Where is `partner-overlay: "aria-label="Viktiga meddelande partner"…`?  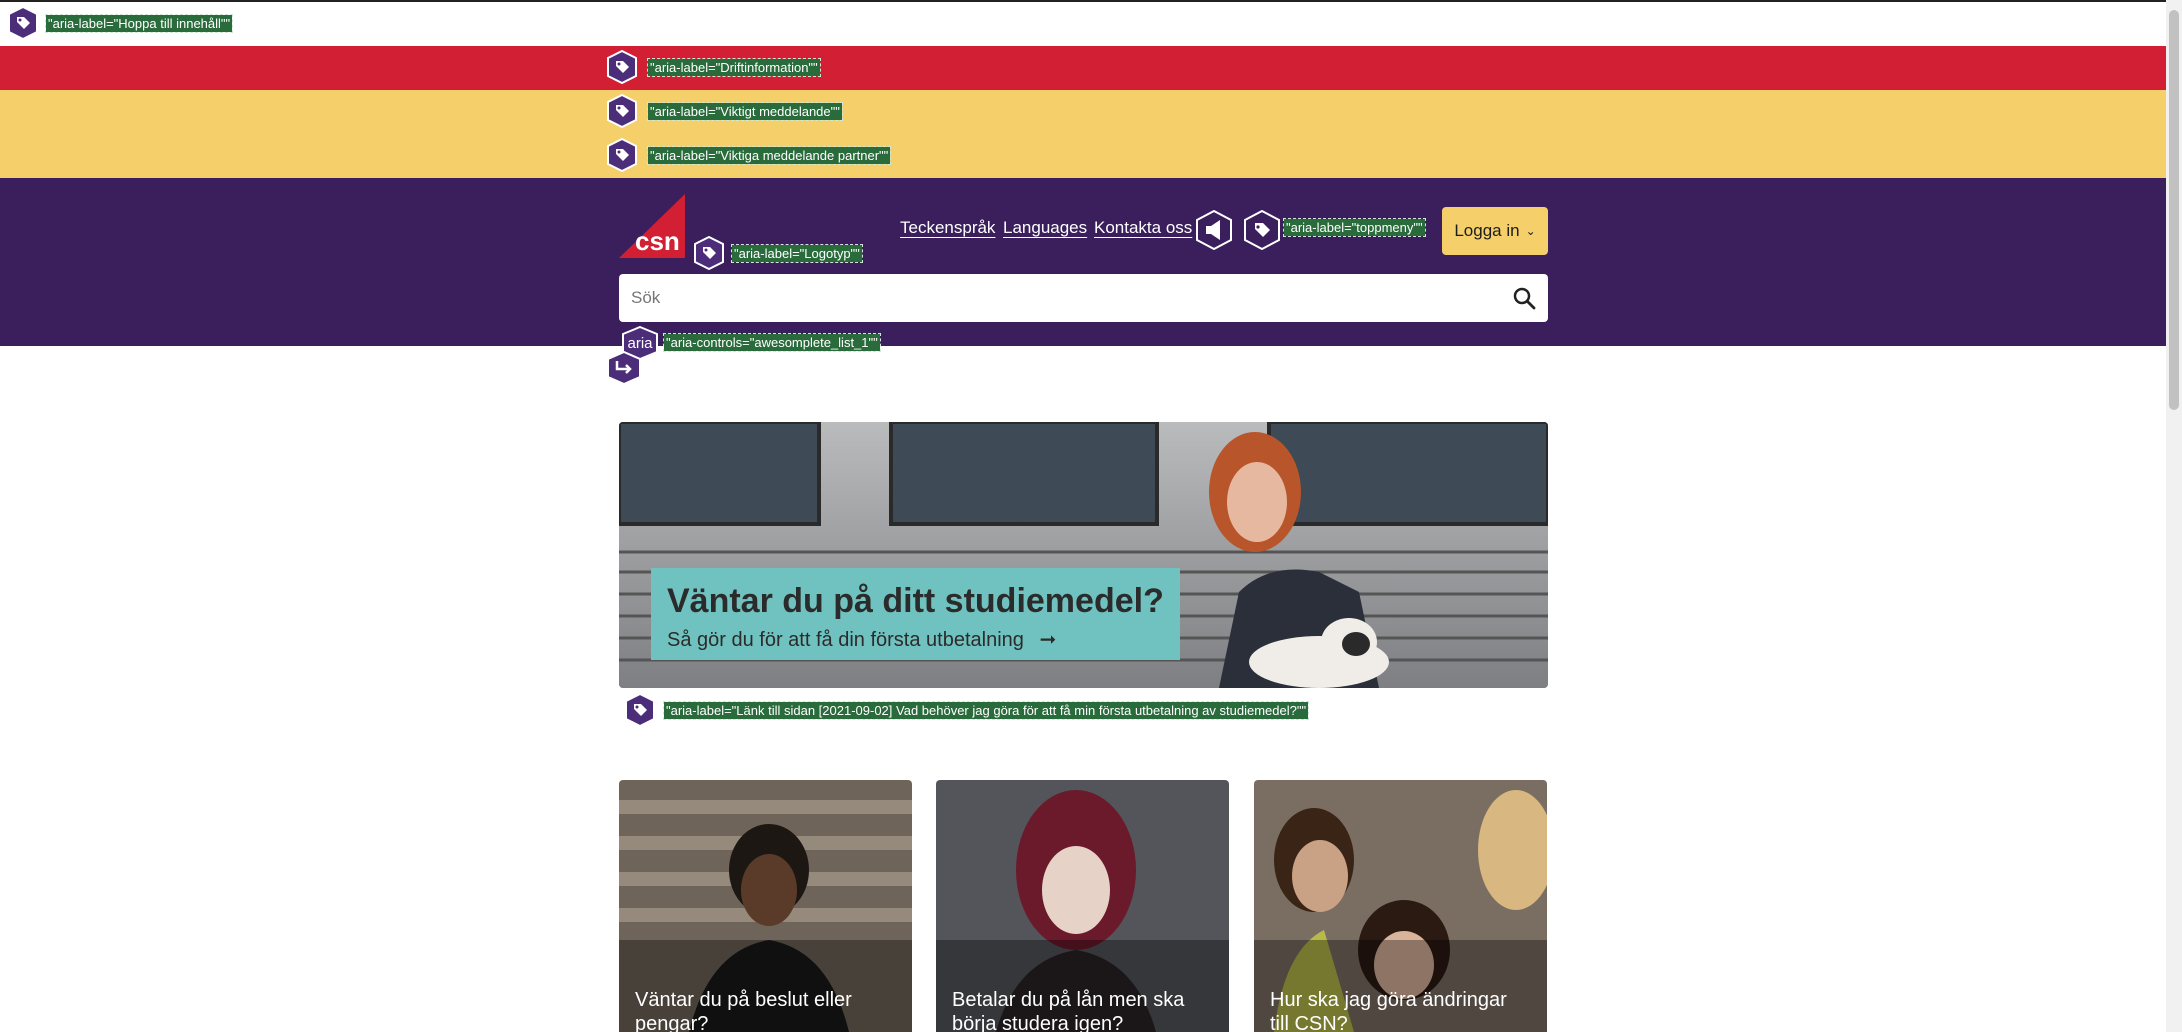 partner-overlay: "aria-label="Viktiga meddelande partner"… is located at coordinates (769, 155).